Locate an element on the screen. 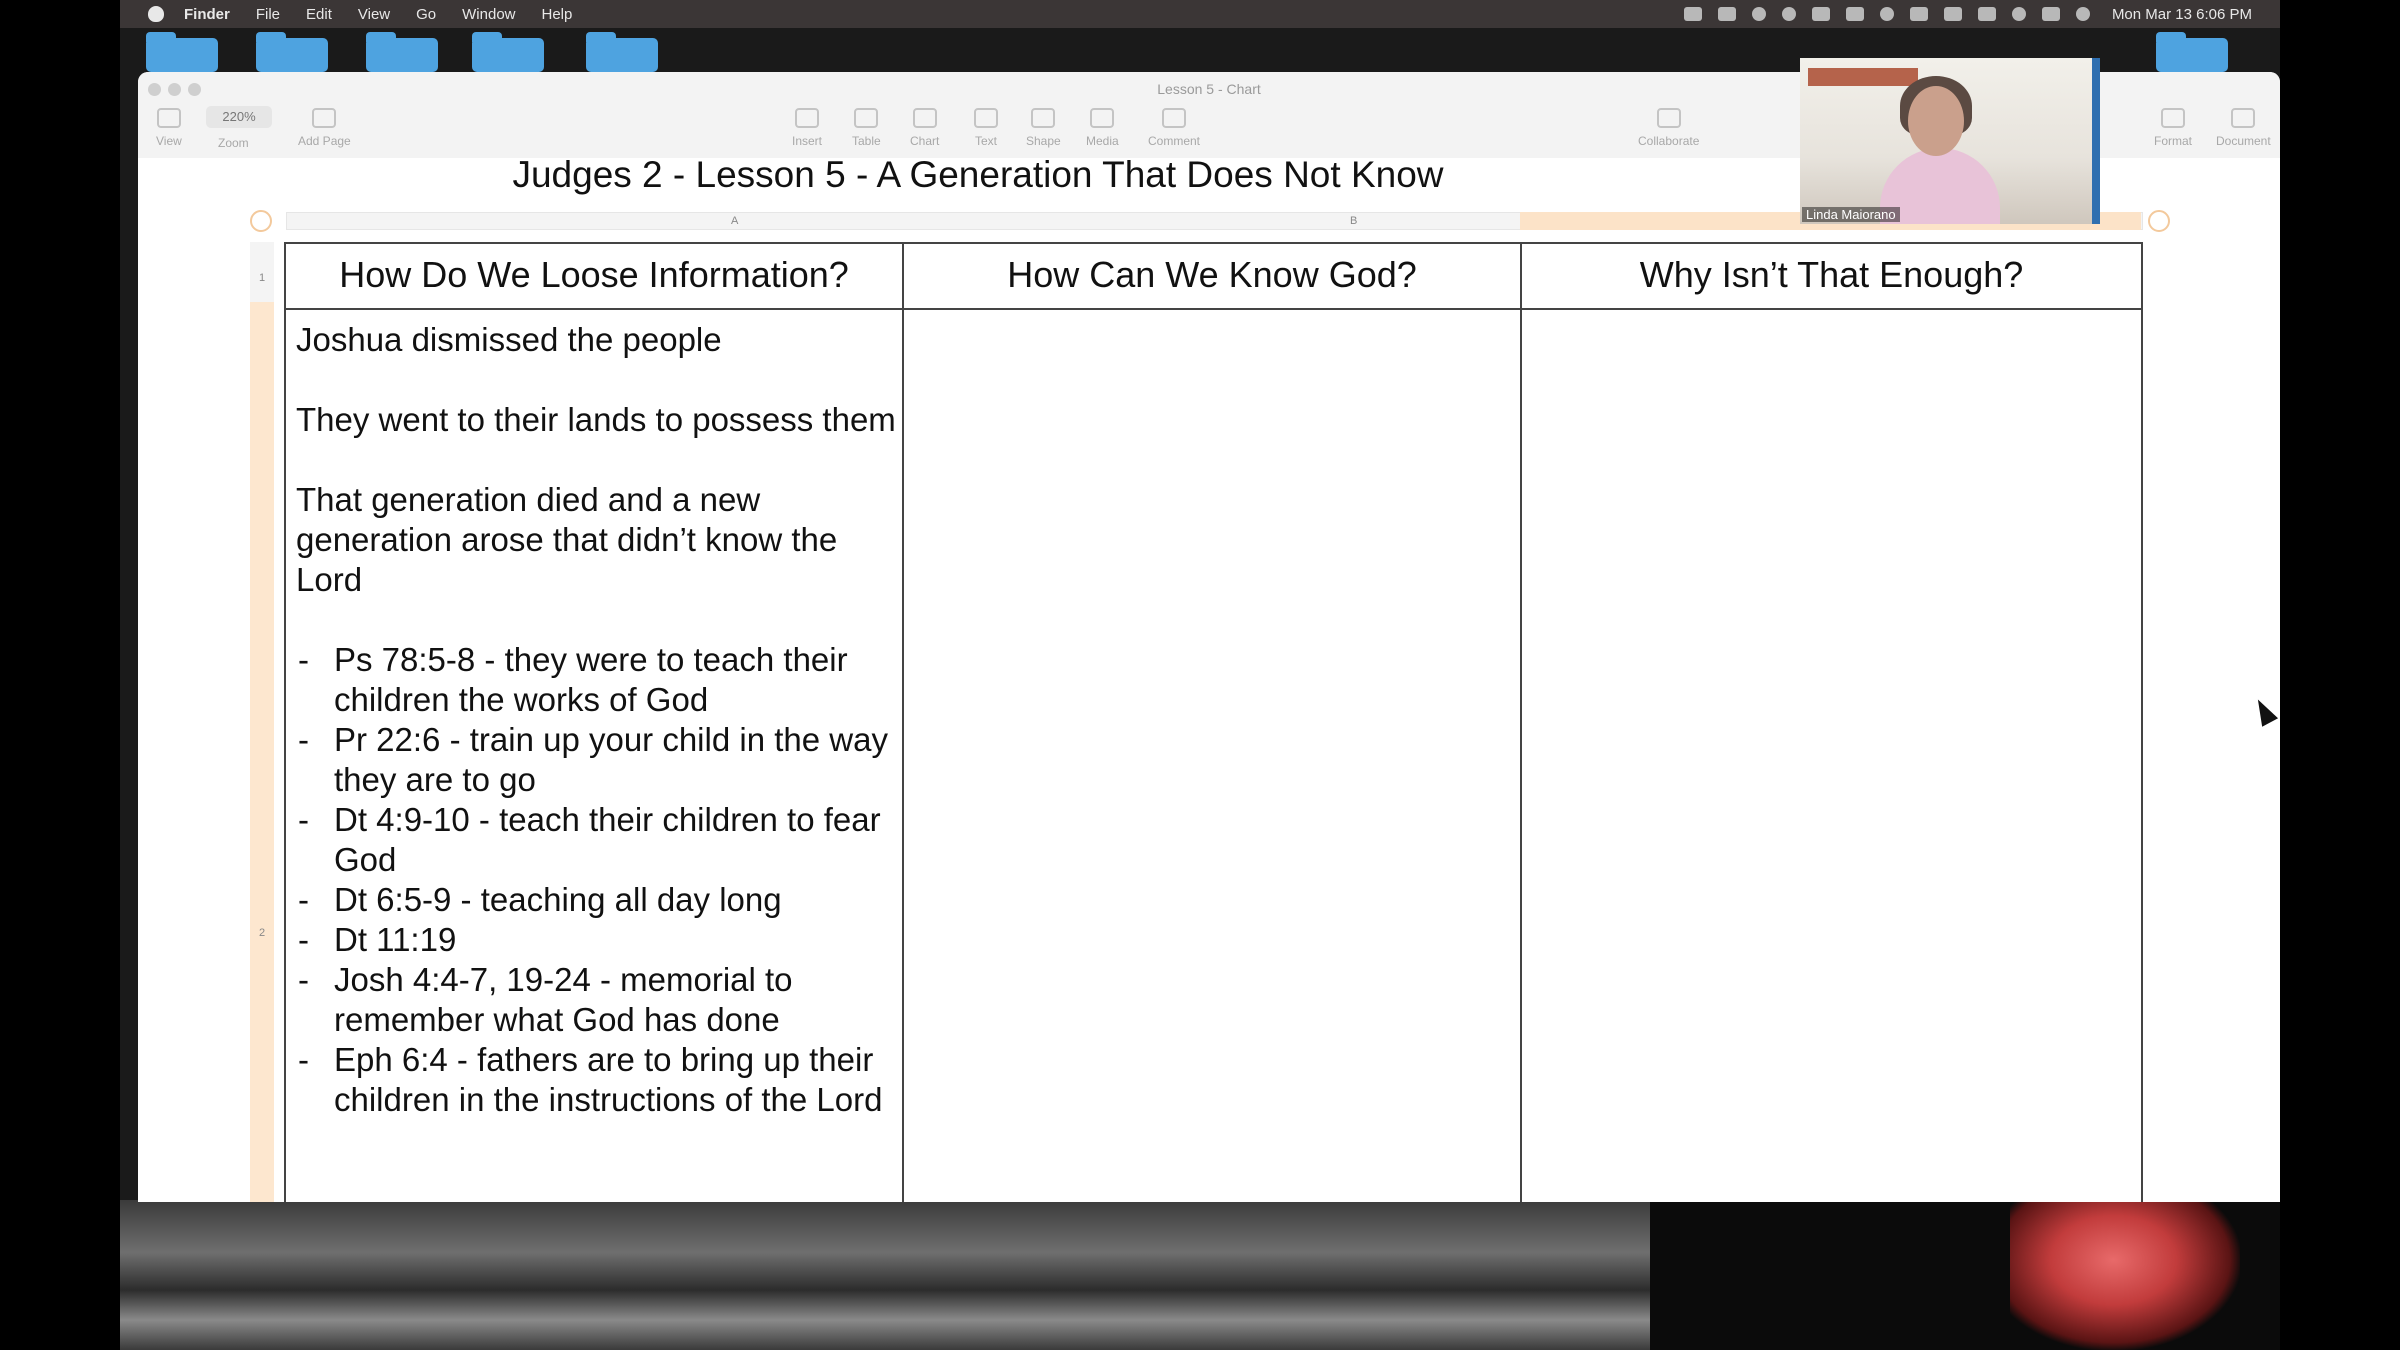  collaborate-button: Collaborate is located at coordinates (1668, 128).